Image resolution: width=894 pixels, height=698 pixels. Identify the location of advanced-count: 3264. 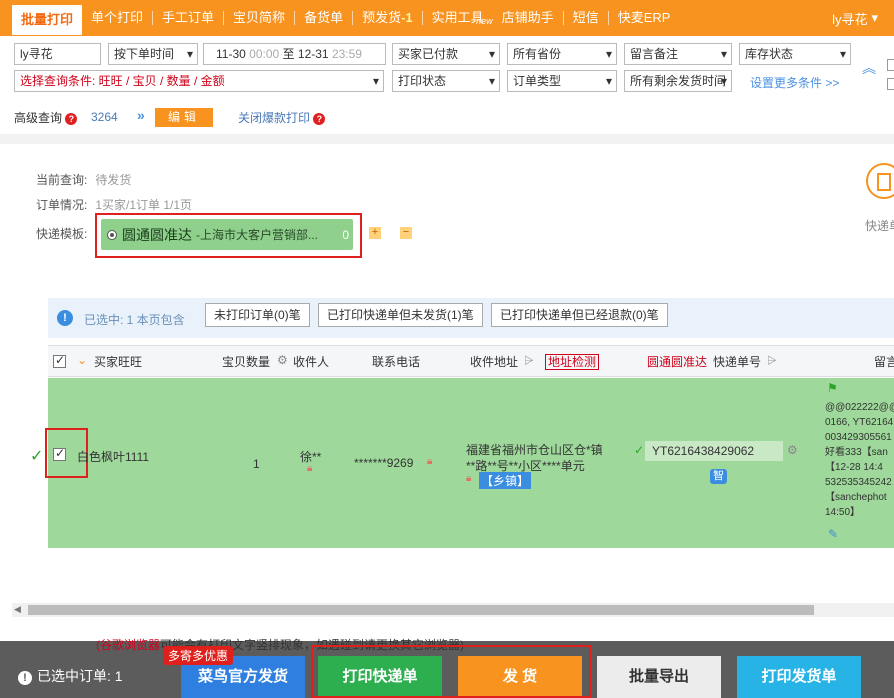
(104, 117).